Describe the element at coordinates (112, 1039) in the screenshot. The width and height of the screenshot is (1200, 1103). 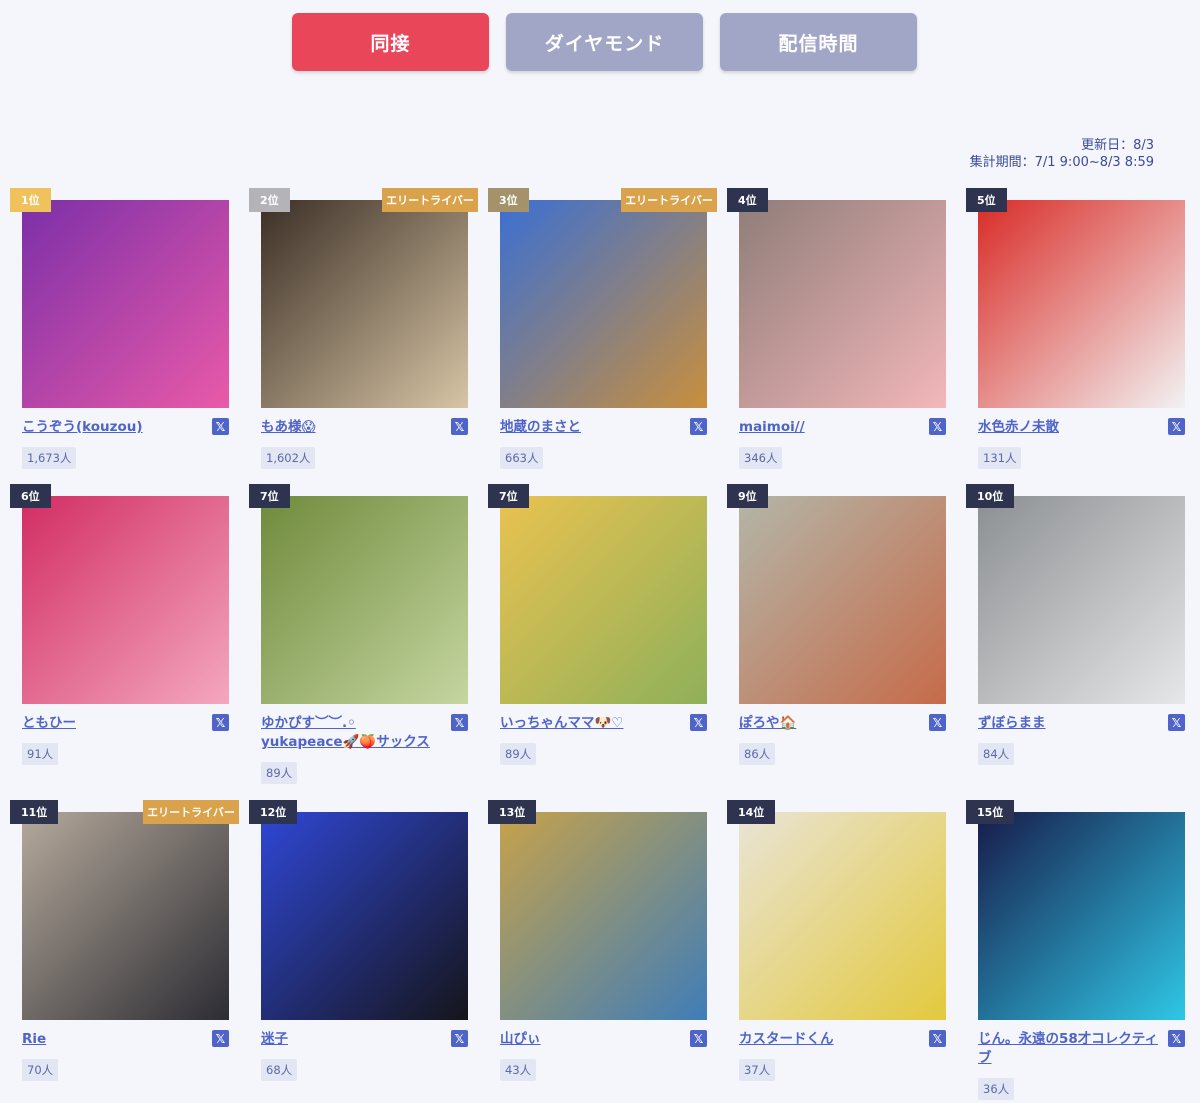
I see `liver-name-link: Rie` at that location.